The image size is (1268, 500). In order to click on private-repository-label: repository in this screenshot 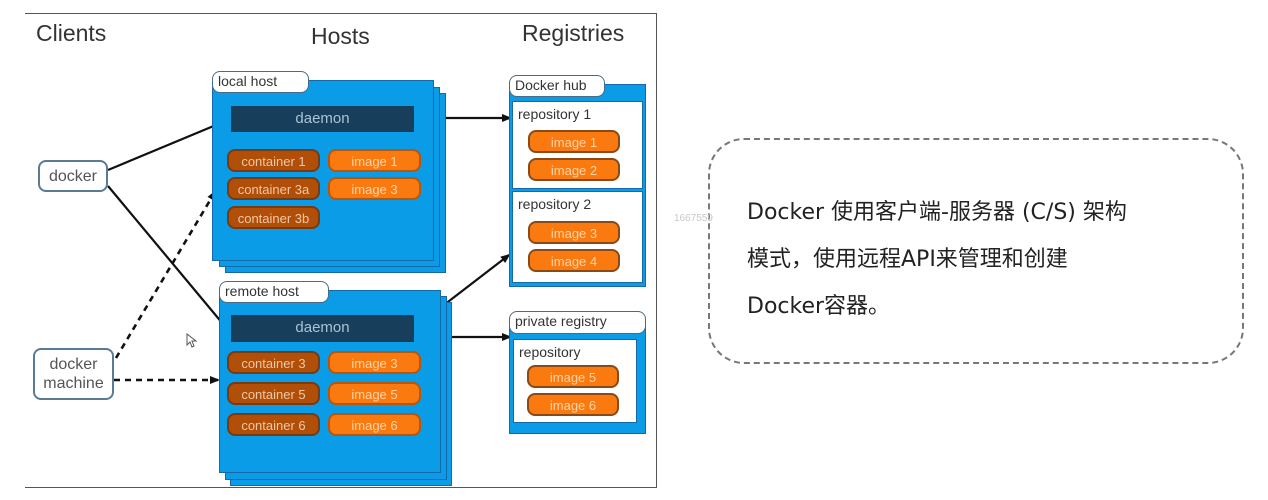, I will do `click(550, 352)`.